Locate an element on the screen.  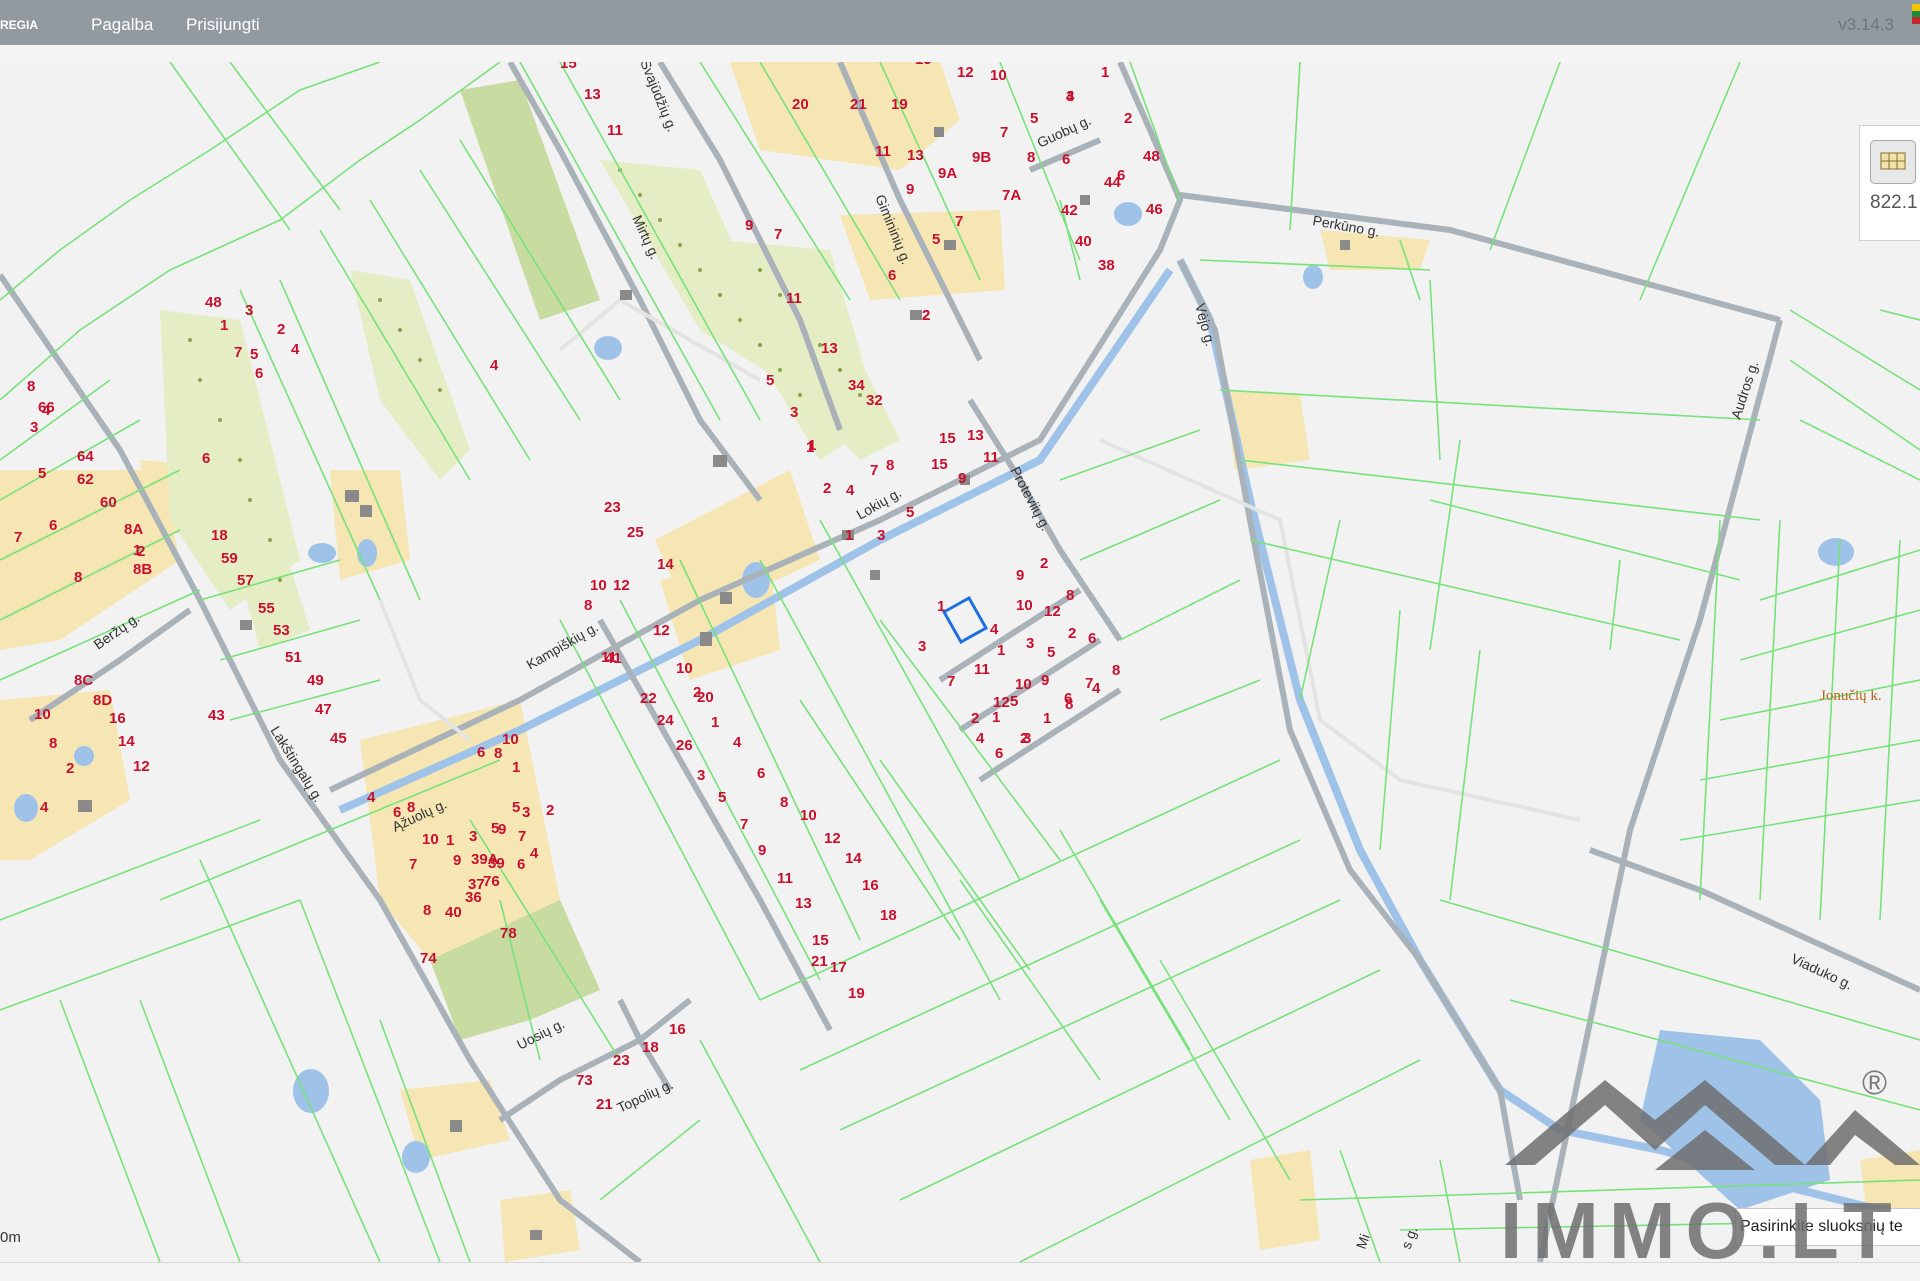
parcel-number: 7A is located at coordinates (1011, 195).